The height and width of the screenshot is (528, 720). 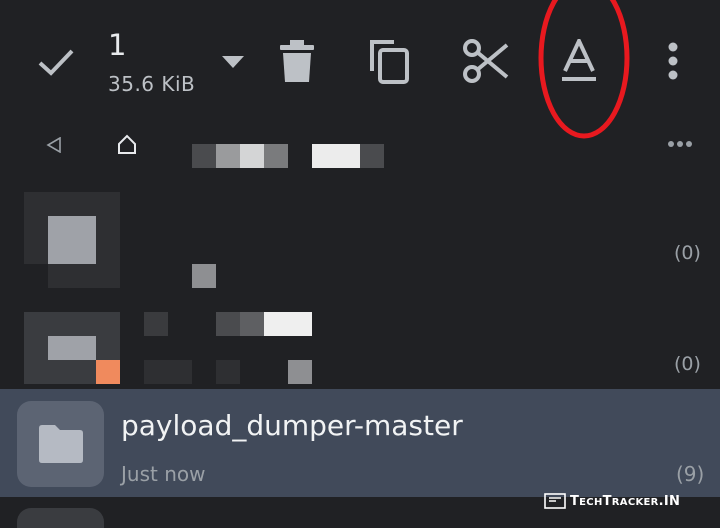 What do you see at coordinates (584, 69) in the screenshot?
I see `annotation-ellipse` at bounding box center [584, 69].